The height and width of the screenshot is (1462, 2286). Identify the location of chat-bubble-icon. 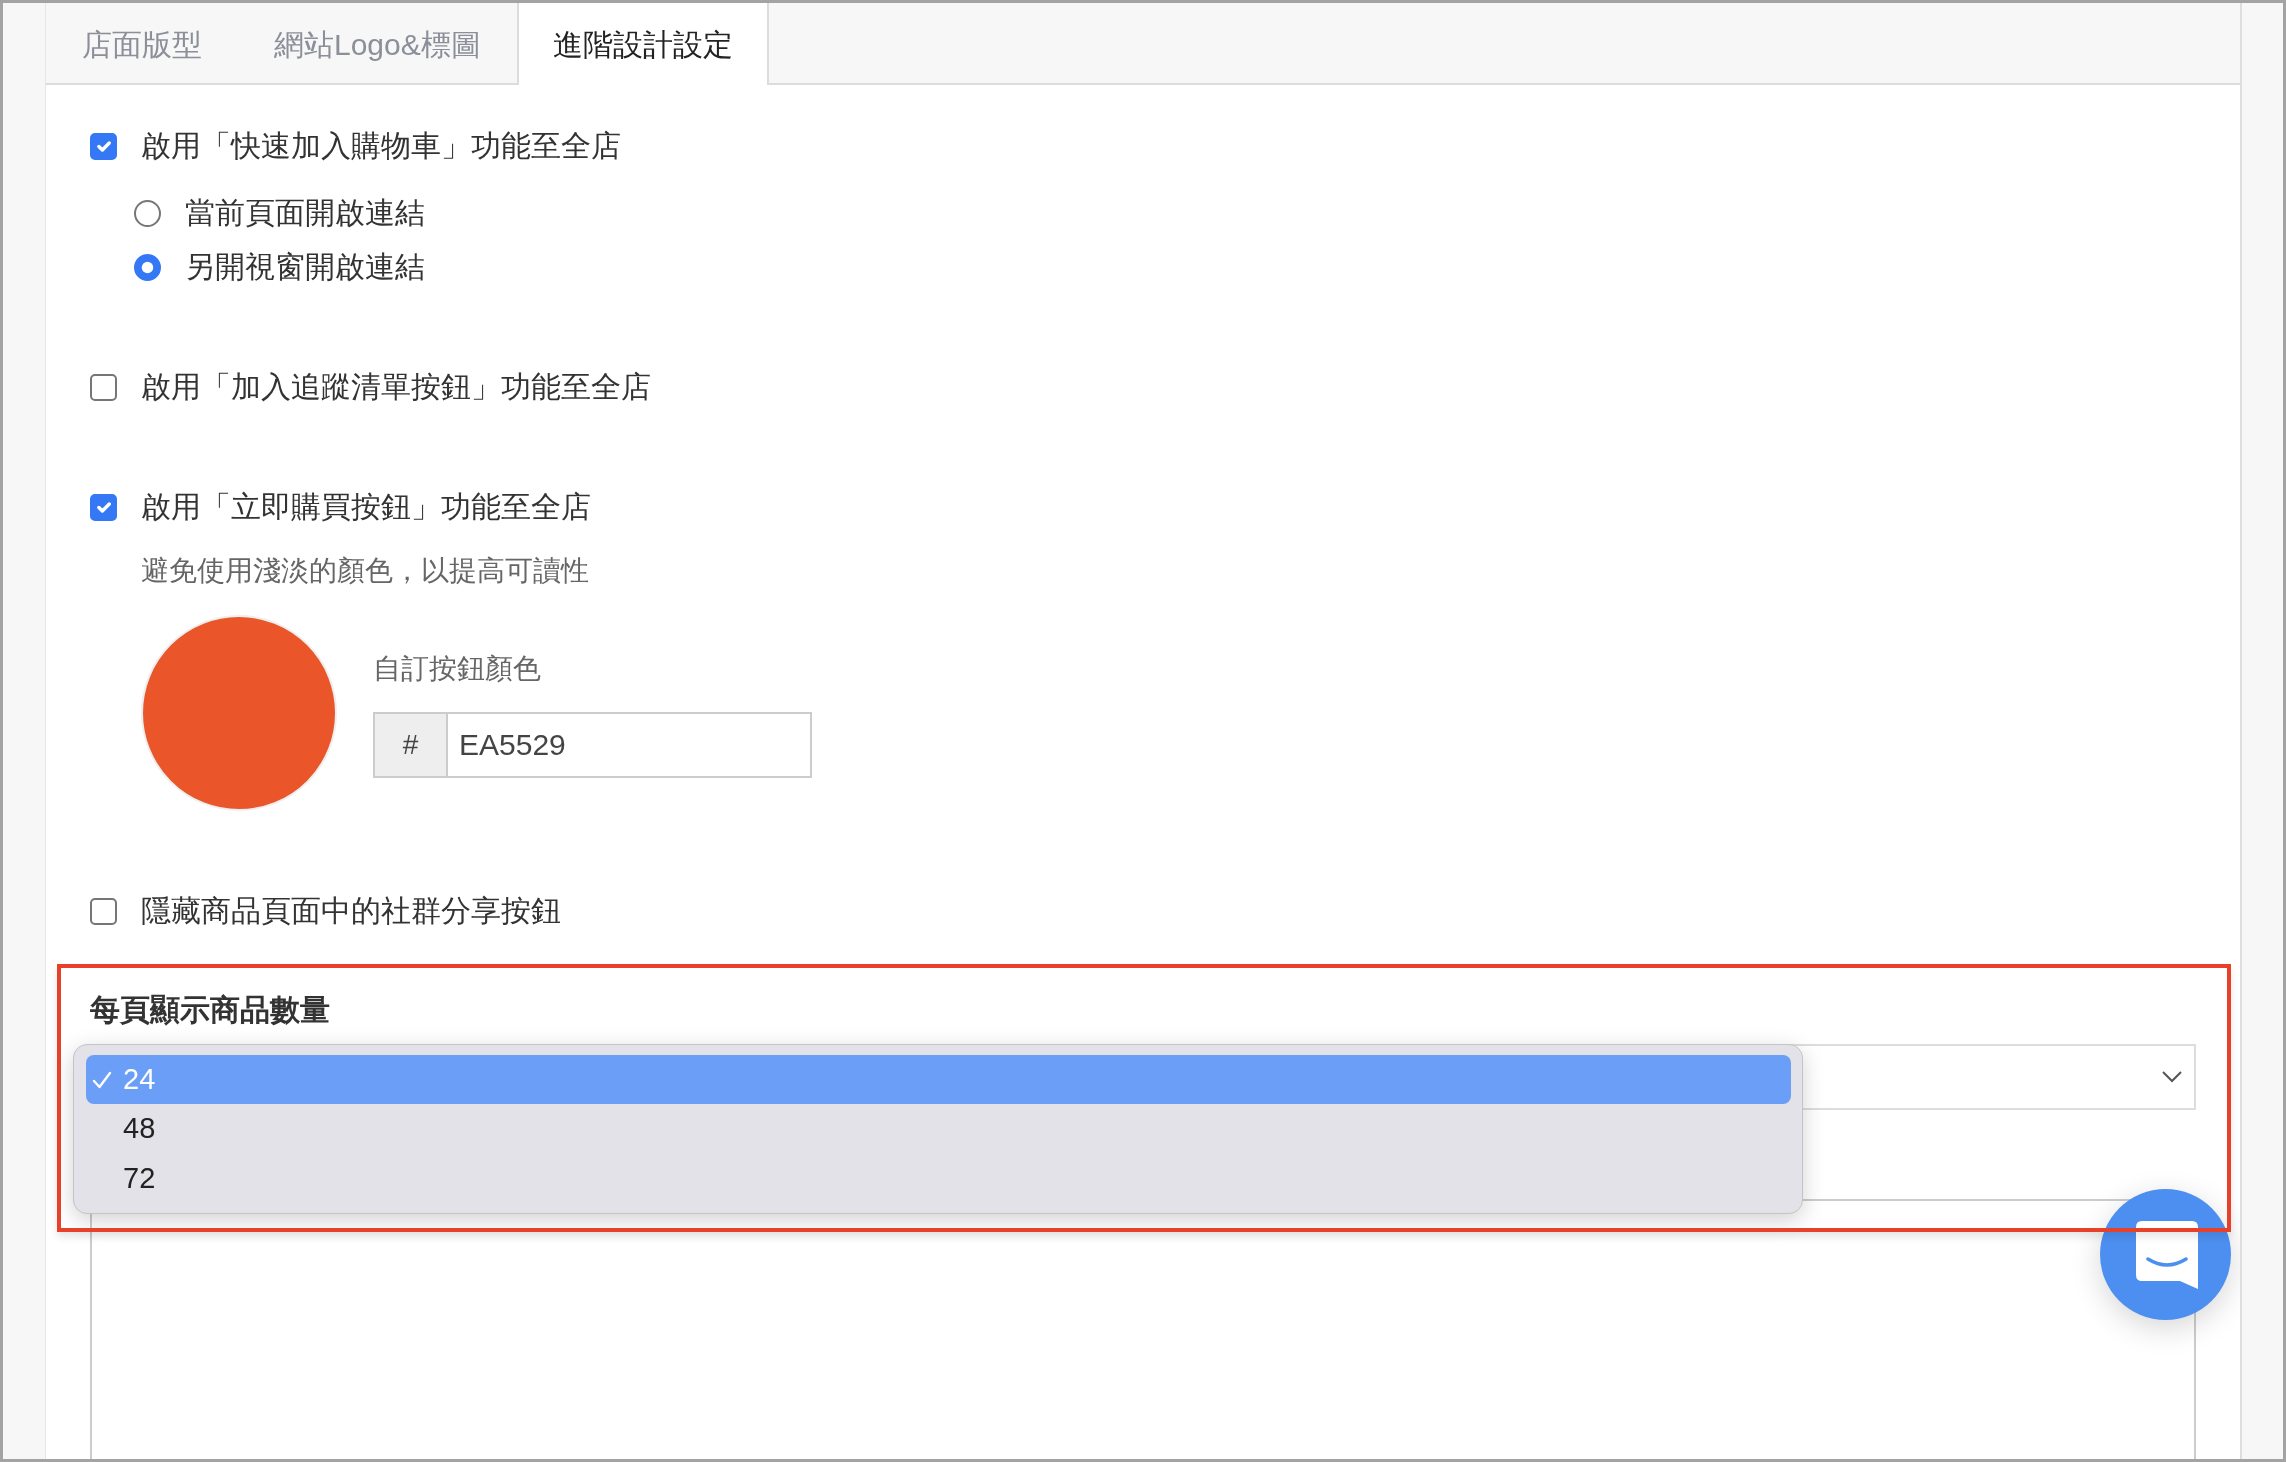
(2166, 1254).